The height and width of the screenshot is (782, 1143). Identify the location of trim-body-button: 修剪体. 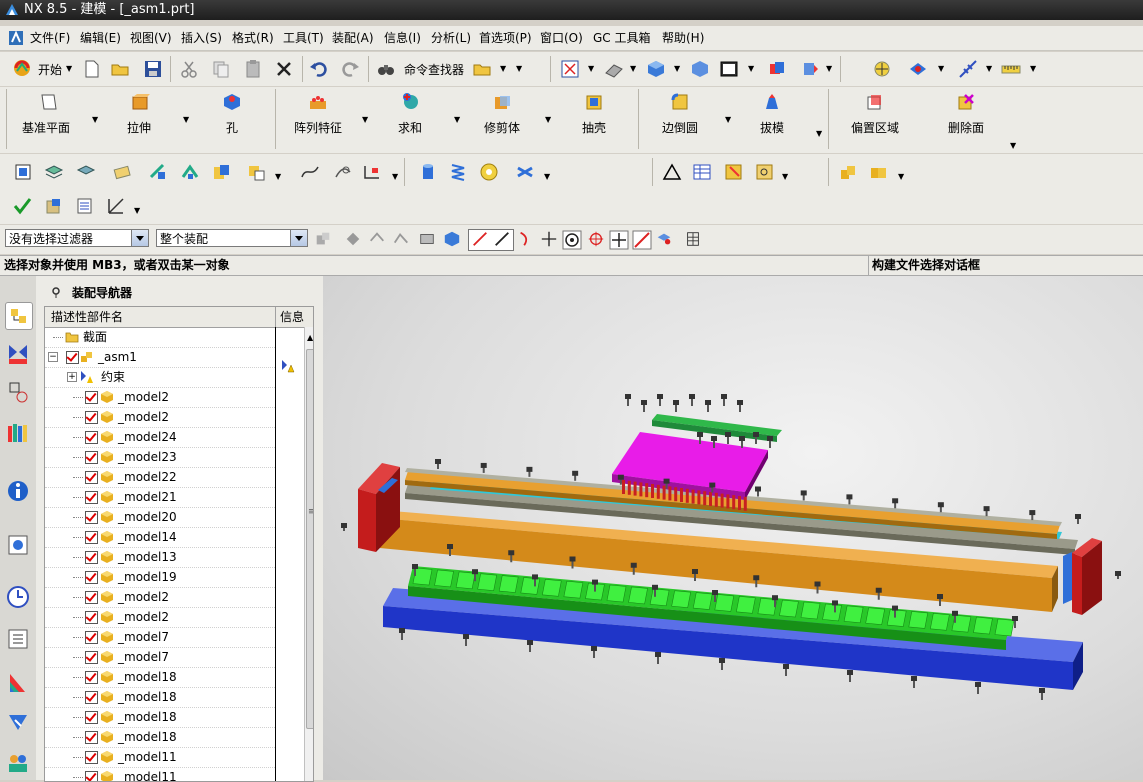
(502, 127).